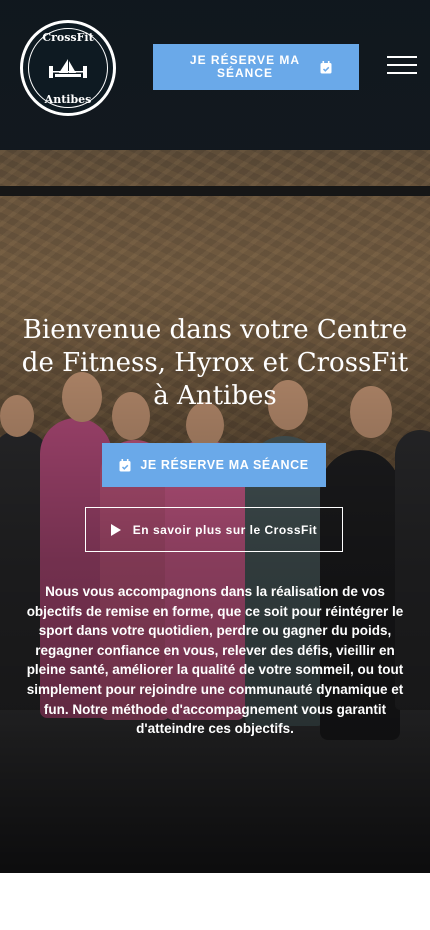 The height and width of the screenshot is (930, 430). I want to click on logo-top-text: CrossFit, so click(68, 37).